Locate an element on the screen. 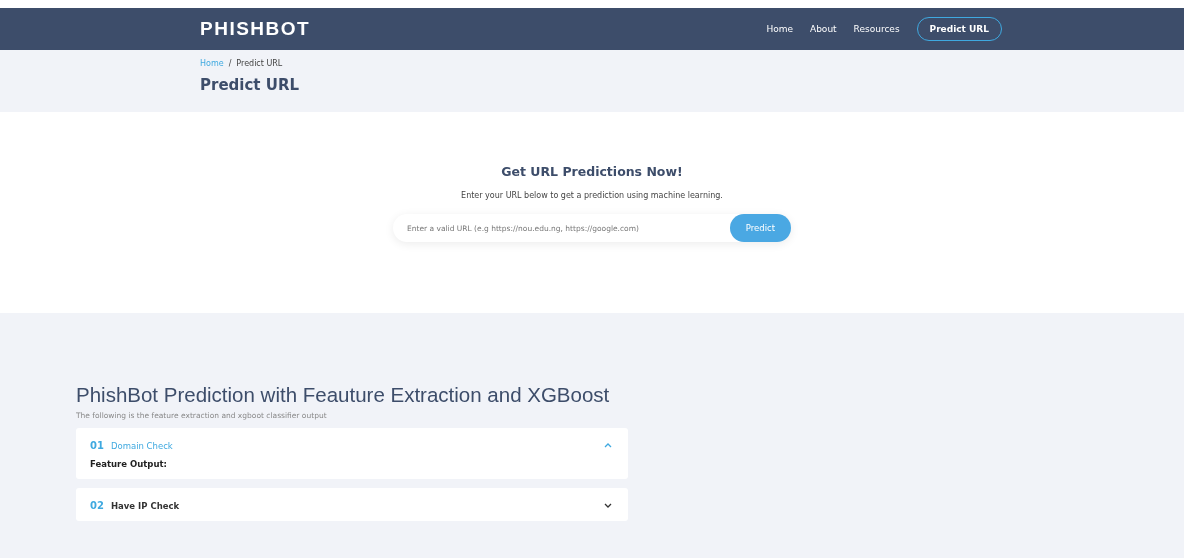  accordion-item: 01 Domain Check Feature Output: is located at coordinates (352, 453).